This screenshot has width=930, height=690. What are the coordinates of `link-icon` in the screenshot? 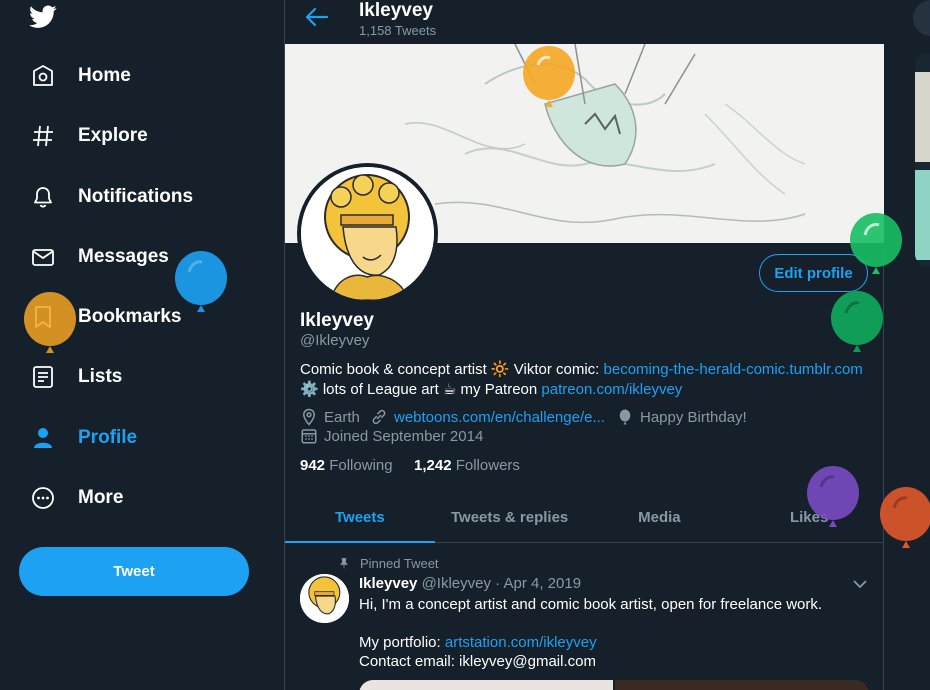 It's located at (379, 417).